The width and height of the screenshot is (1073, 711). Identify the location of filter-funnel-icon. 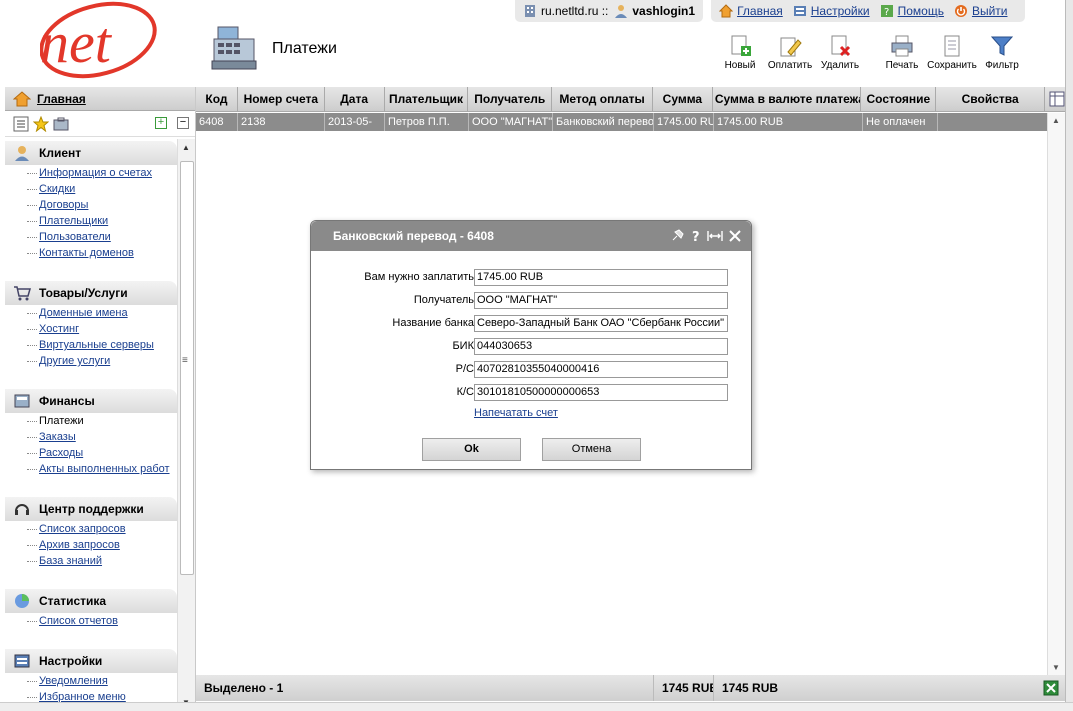
(1002, 46).